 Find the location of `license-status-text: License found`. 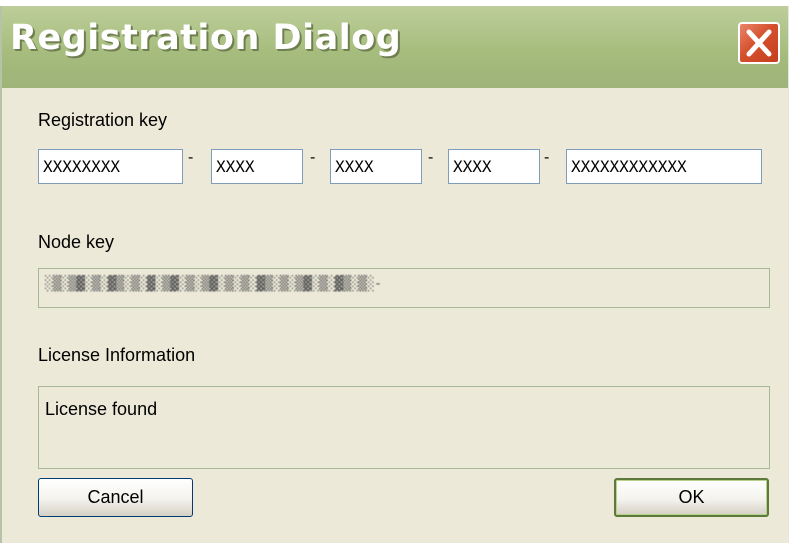

license-status-text: License found is located at coordinates (101, 409).